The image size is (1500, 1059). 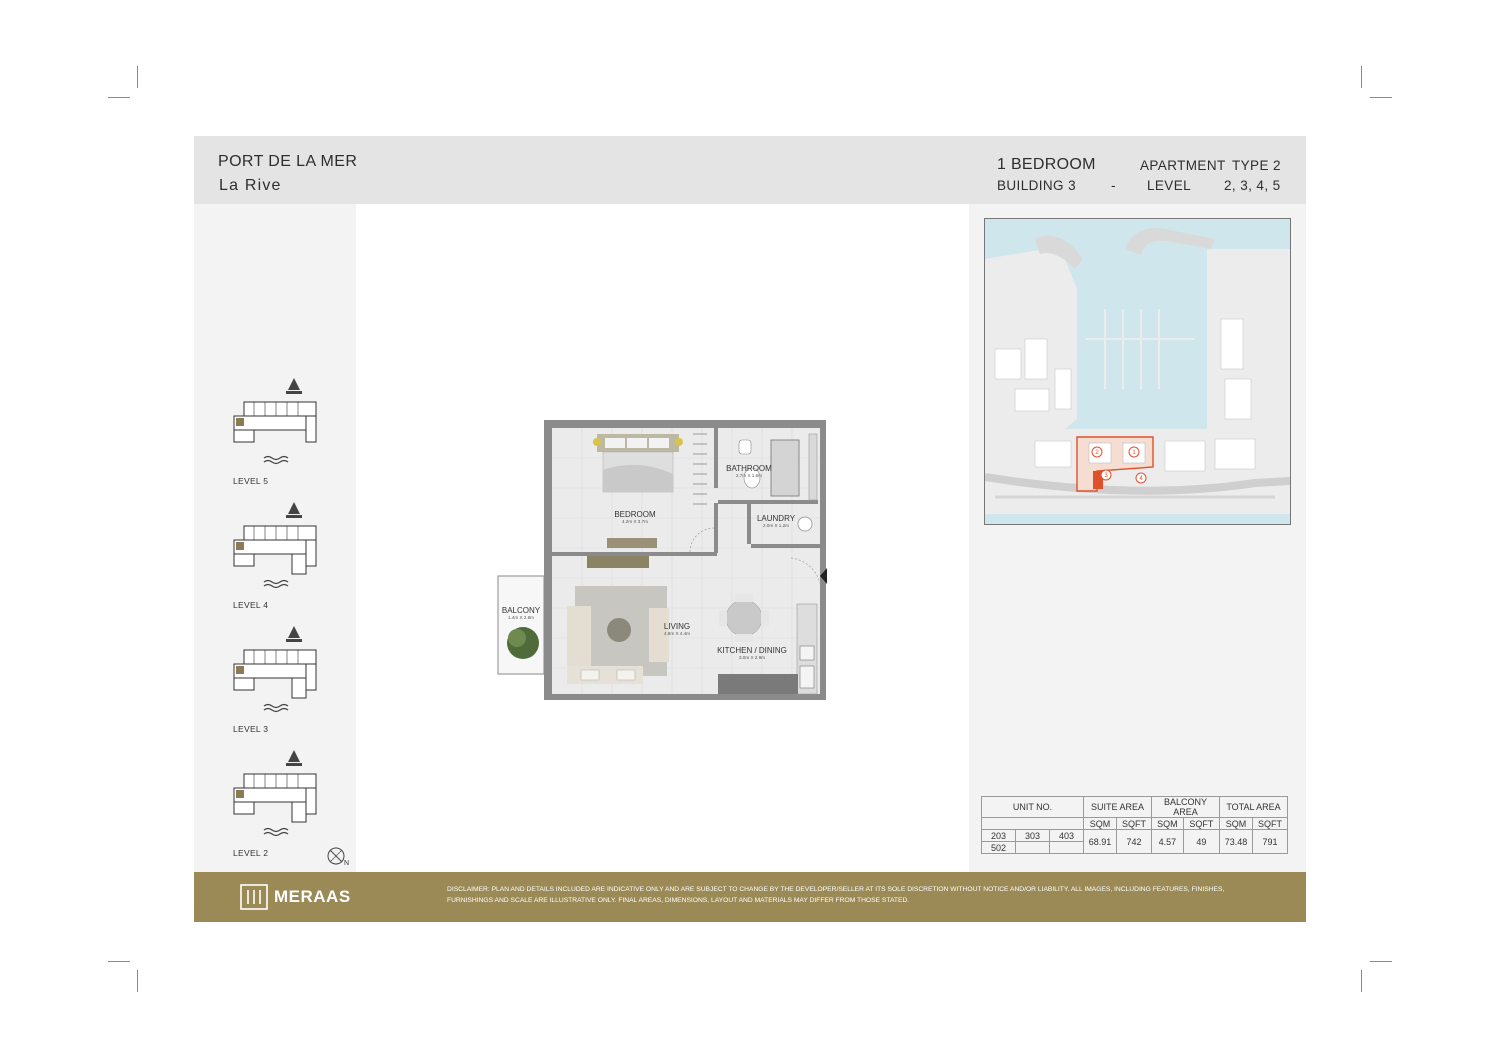 What do you see at coordinates (1167, 841) in the screenshot?
I see `balcony-sqm-value: 4.57` at bounding box center [1167, 841].